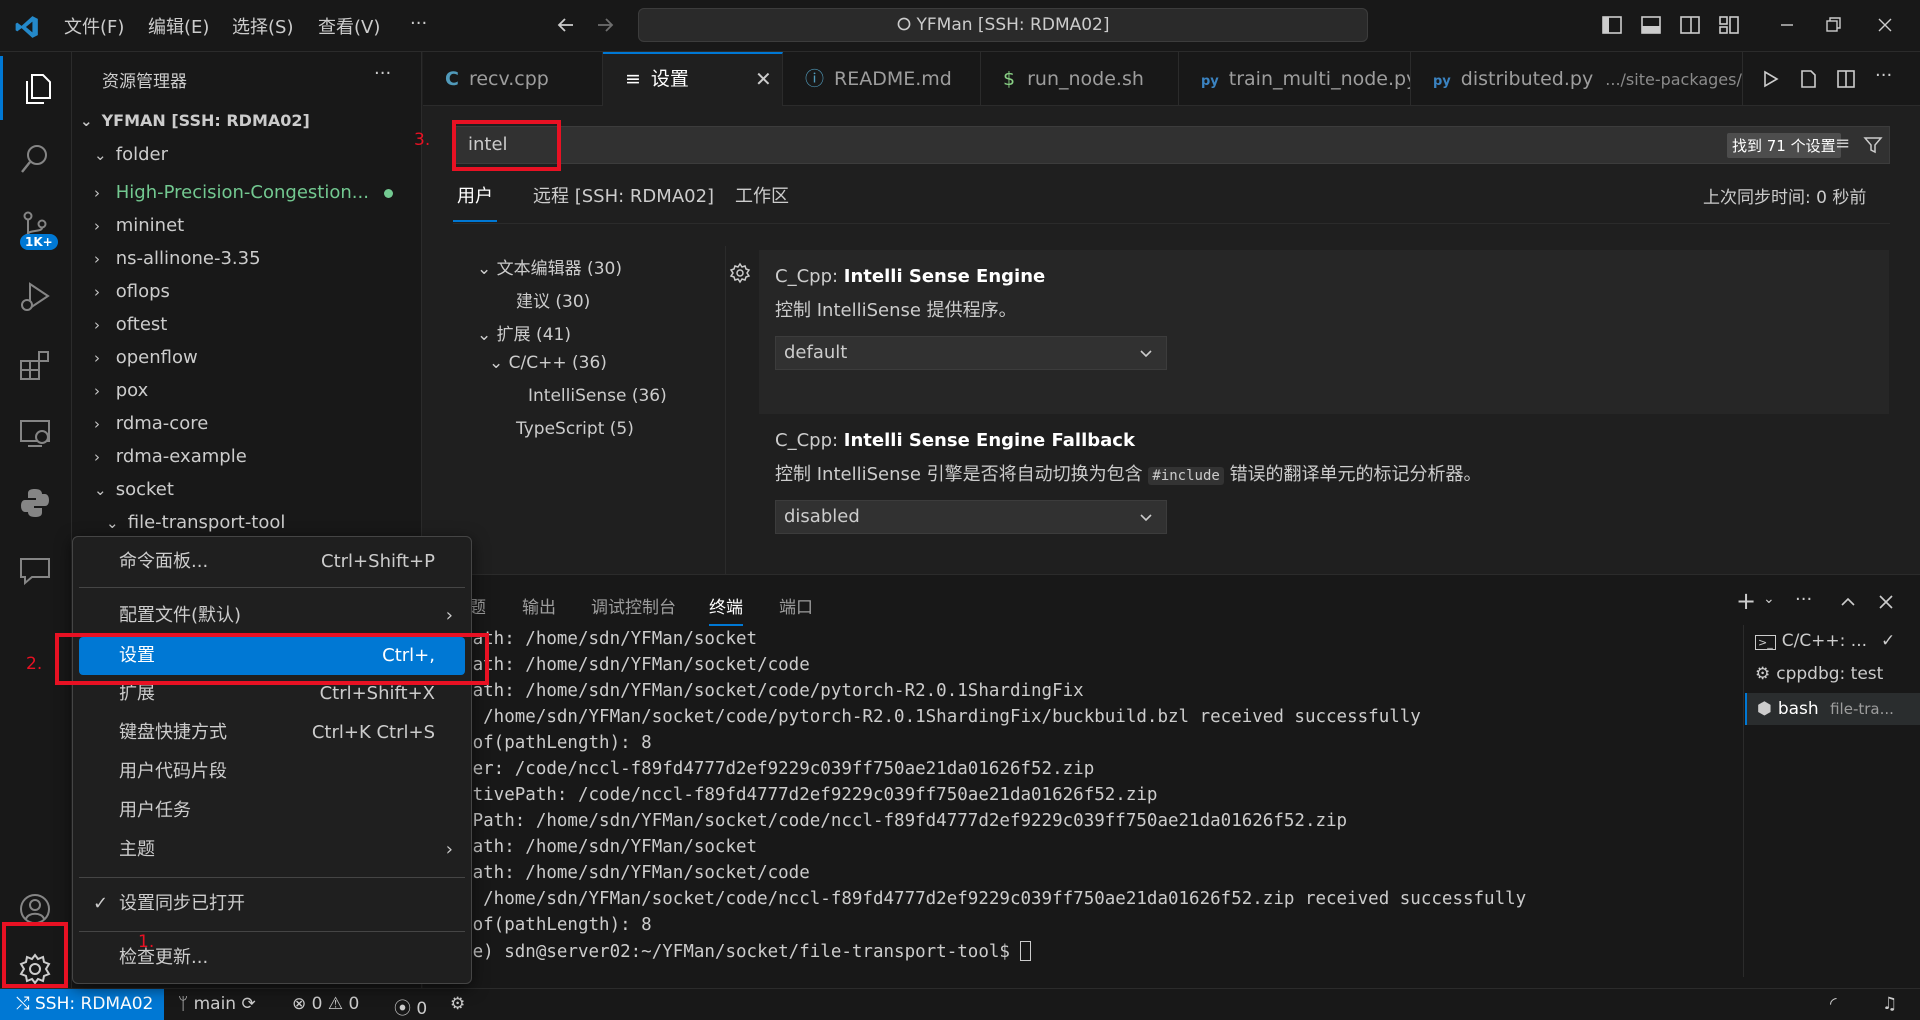  I want to click on run-file-icon, so click(1770, 79).